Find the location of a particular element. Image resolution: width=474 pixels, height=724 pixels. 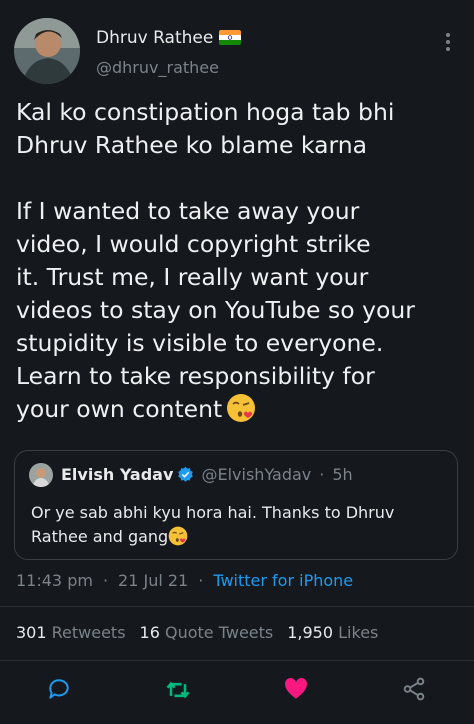

more-options-icon is located at coordinates (448, 42).